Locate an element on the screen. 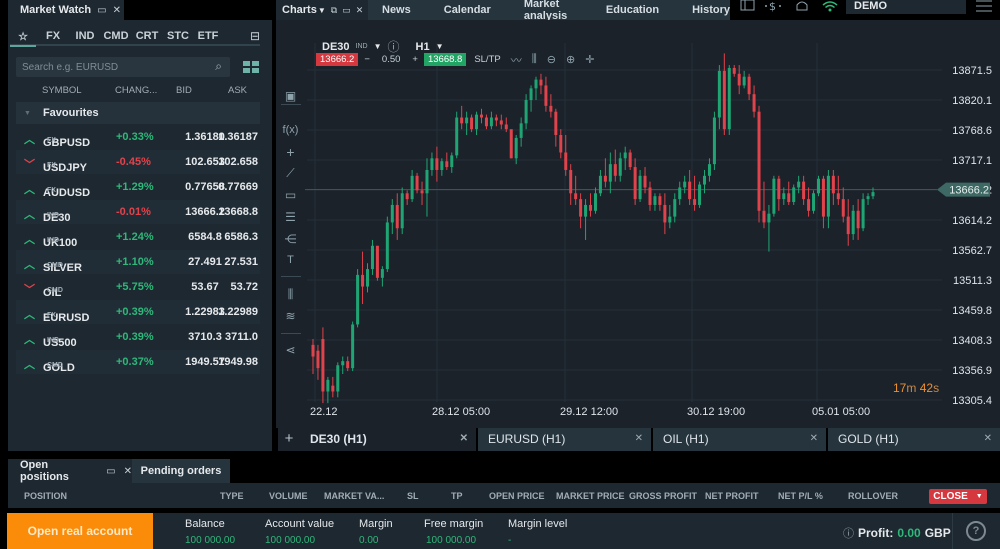  col-tp: TP is located at coordinates (457, 496).